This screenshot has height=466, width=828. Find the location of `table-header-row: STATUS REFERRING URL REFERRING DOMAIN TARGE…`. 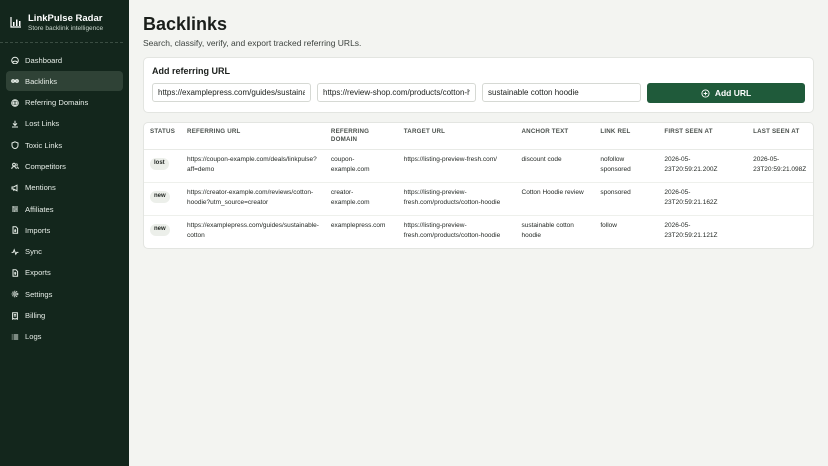

table-header-row: STATUS REFERRING URL REFERRING DOMAIN TARGE… is located at coordinates (478, 136).